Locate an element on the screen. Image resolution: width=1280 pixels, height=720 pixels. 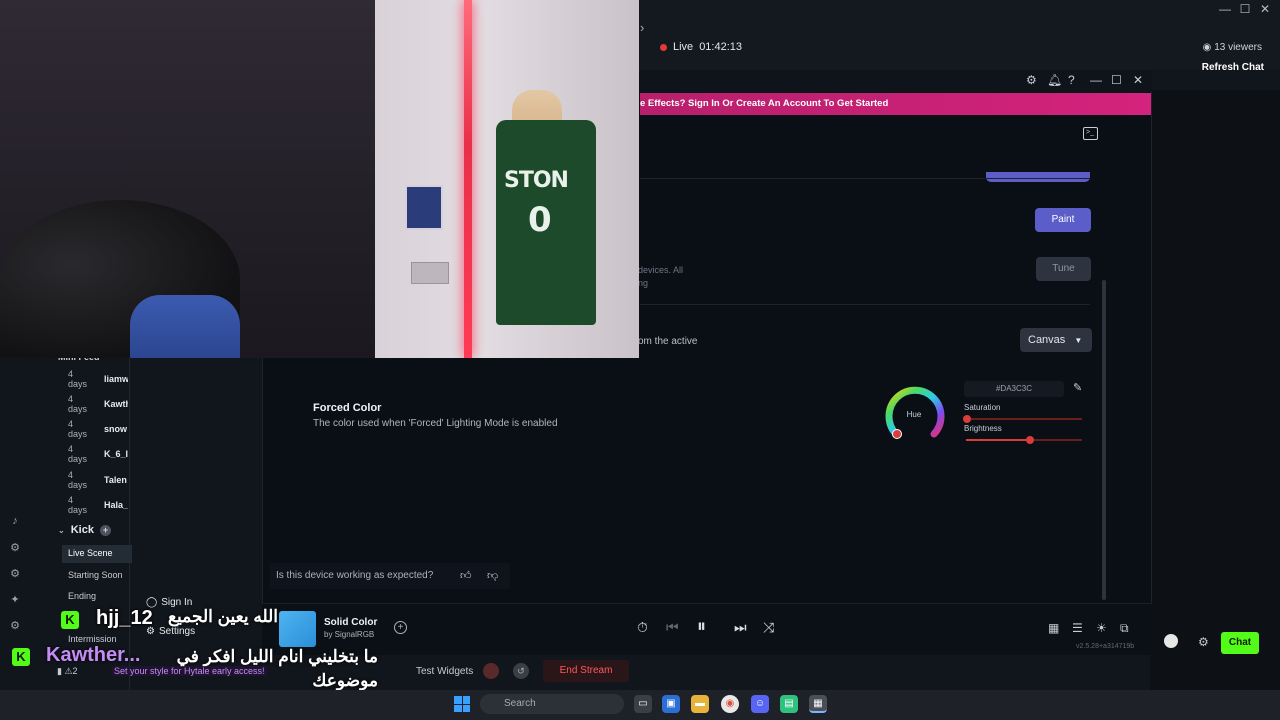
replay-icon: ↺ is located at coordinates (521, 671).